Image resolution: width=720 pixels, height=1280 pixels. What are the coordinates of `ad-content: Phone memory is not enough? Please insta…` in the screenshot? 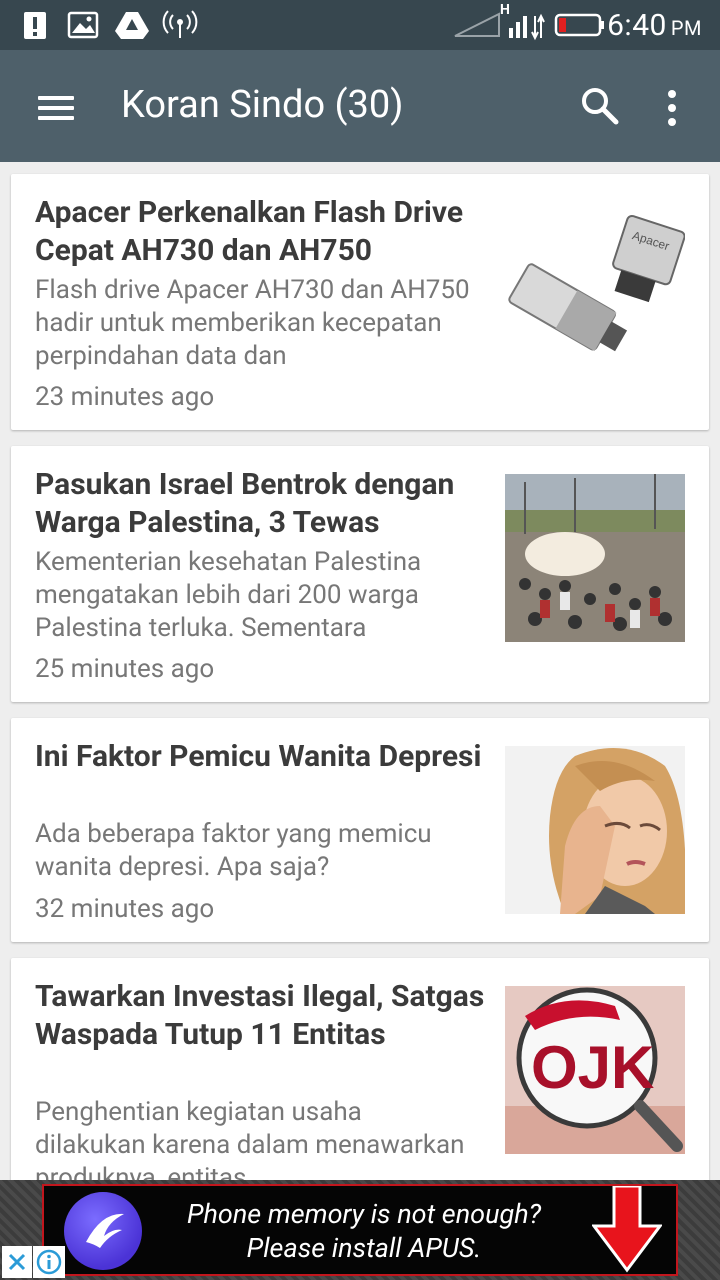 It's located at (360, 1230).